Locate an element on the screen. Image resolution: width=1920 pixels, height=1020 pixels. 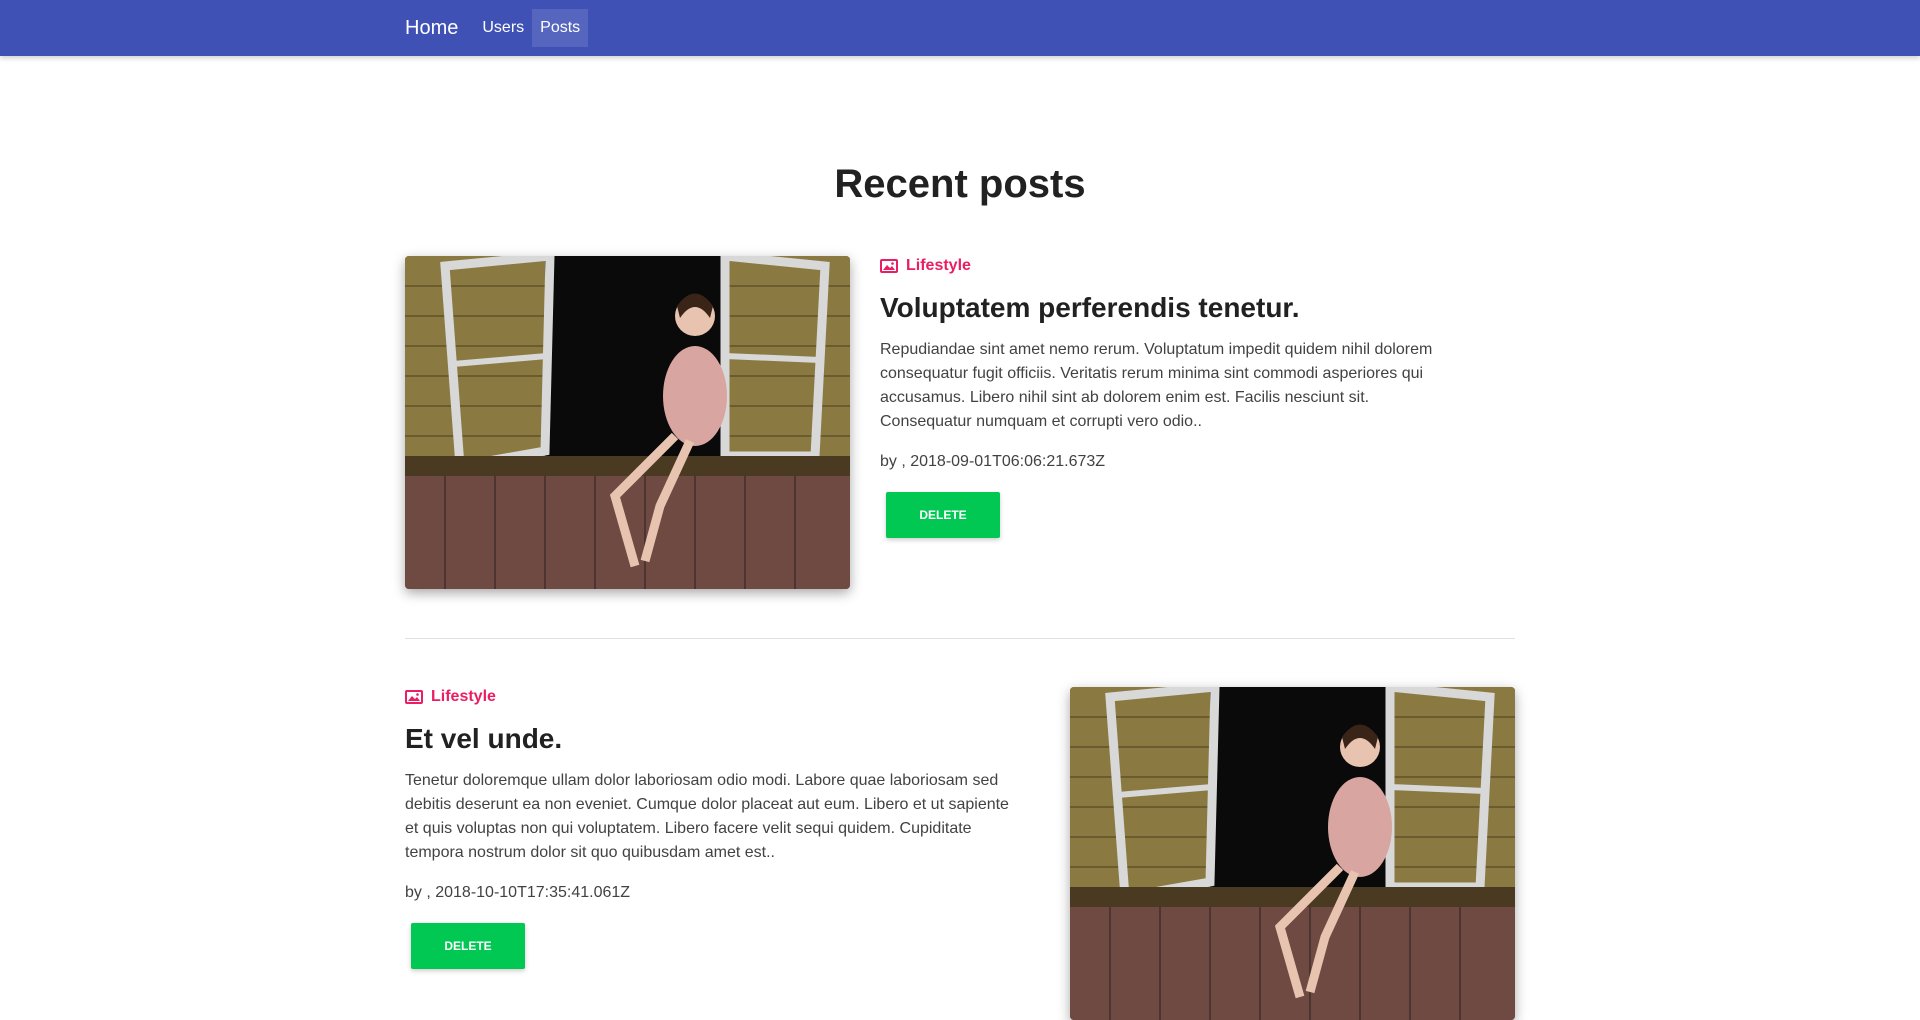
post-meta: by , 2018-10-10T17:35:41.061Z is located at coordinates (518, 892).